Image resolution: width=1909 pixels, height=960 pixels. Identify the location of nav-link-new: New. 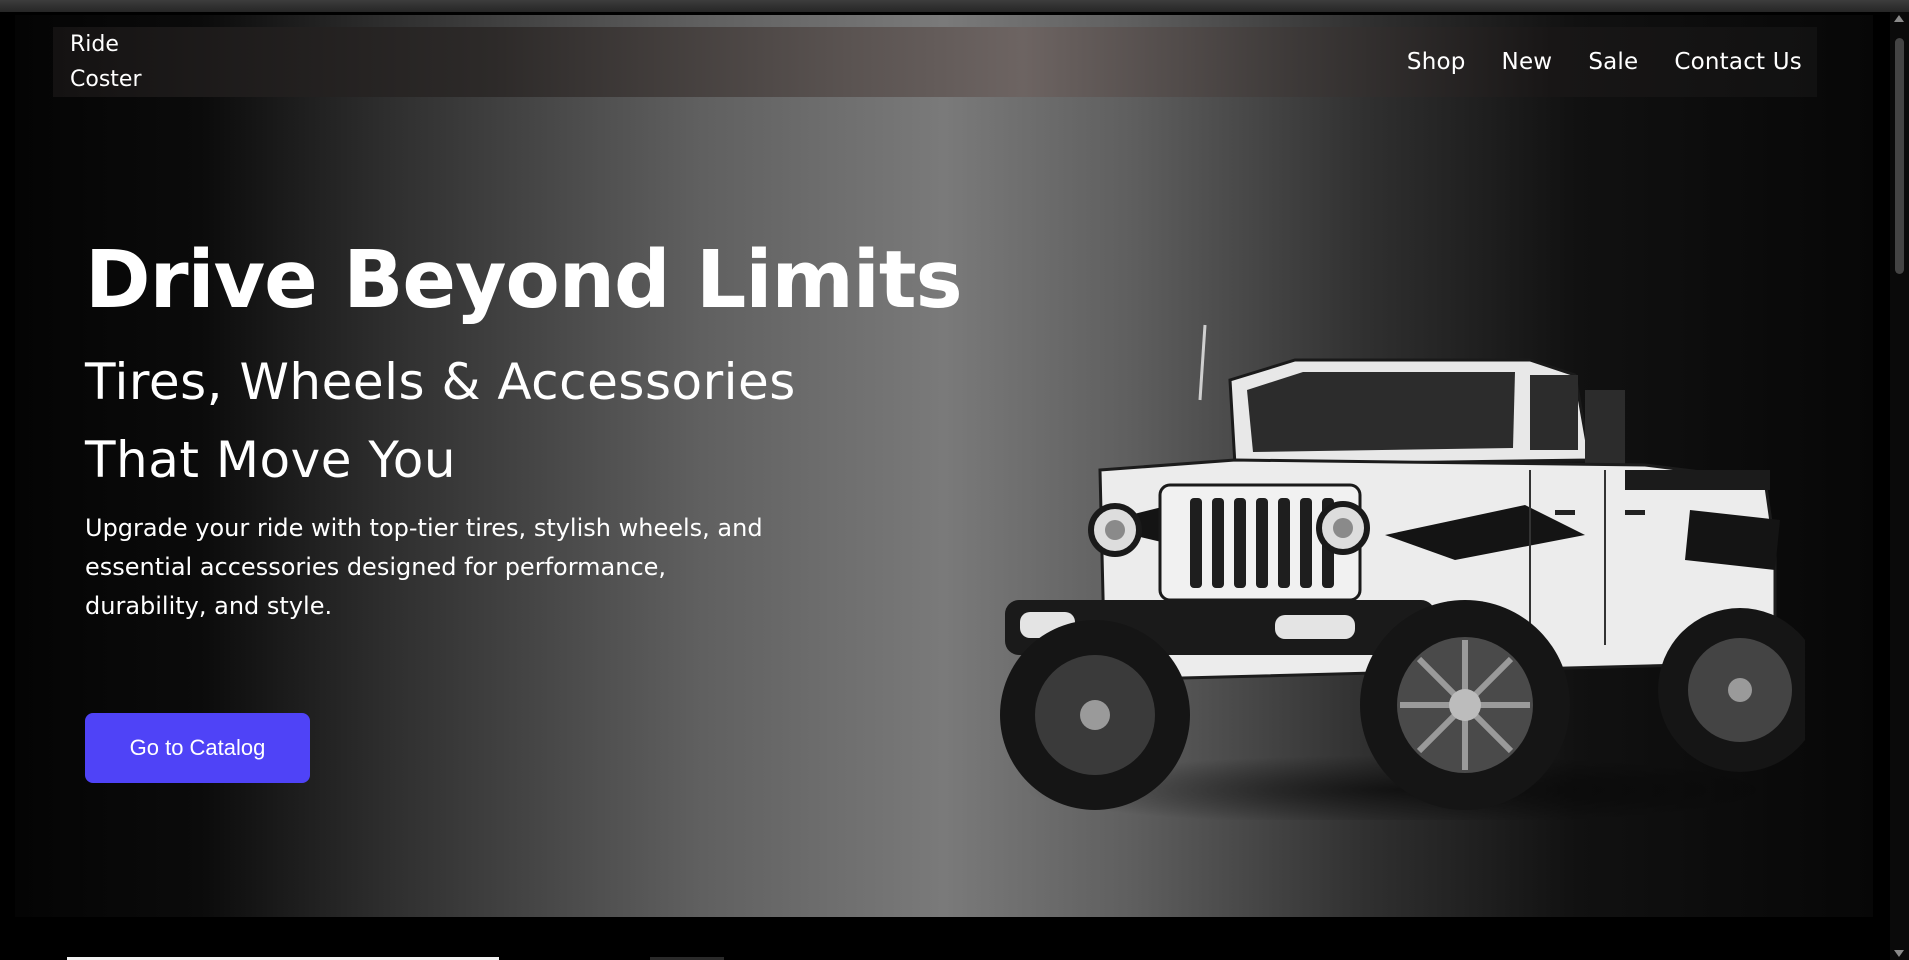
(1527, 62).